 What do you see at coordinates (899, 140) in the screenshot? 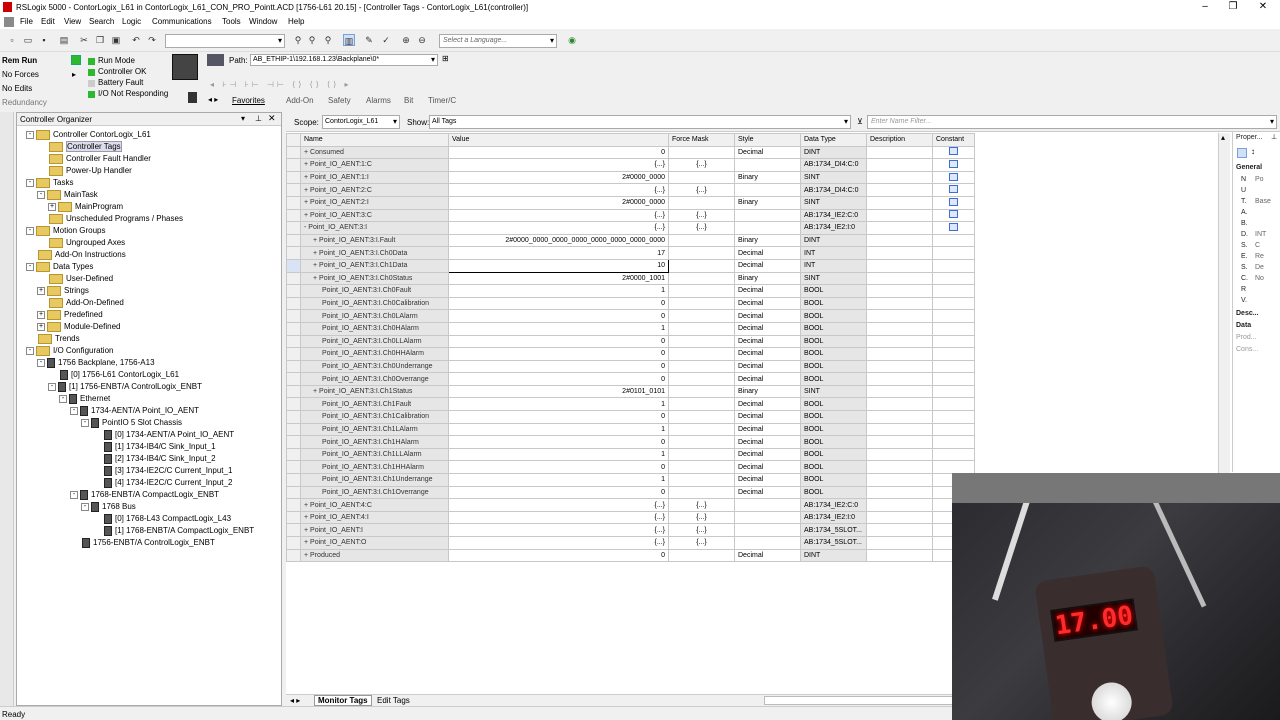
I see `column-description: Description` at bounding box center [899, 140].